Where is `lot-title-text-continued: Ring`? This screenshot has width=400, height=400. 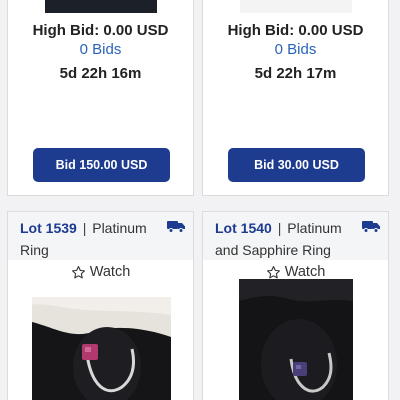
lot-title-text-continued: Ring is located at coordinates (34, 250).